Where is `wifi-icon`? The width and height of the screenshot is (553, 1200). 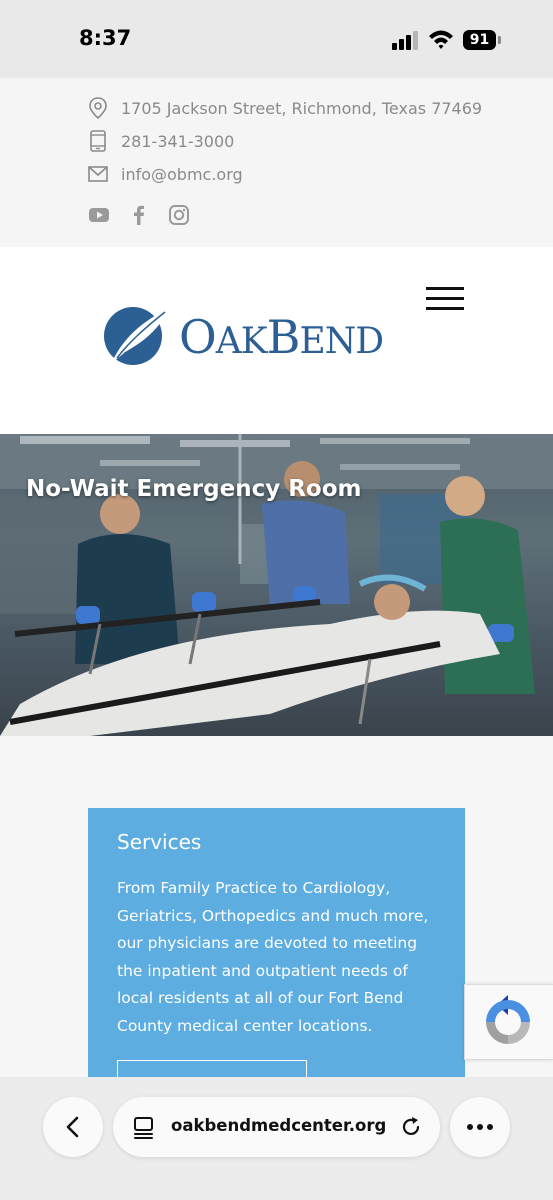
wifi-icon is located at coordinates (441, 39).